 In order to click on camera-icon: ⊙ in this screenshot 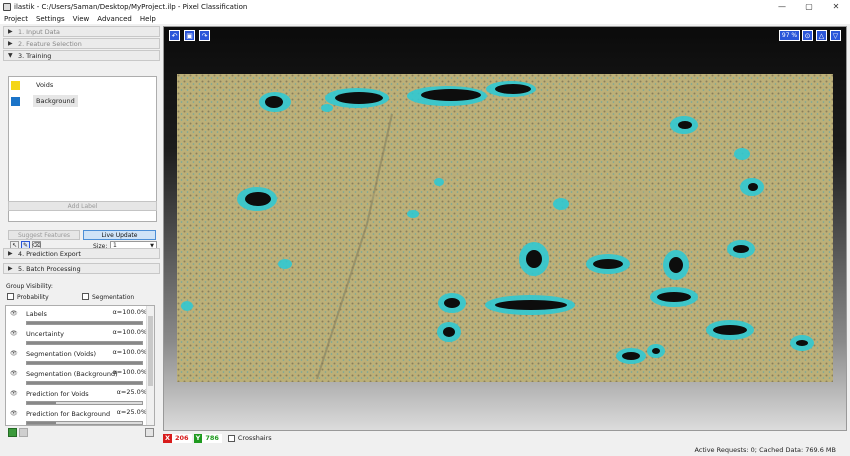, I will do `click(807, 35)`.